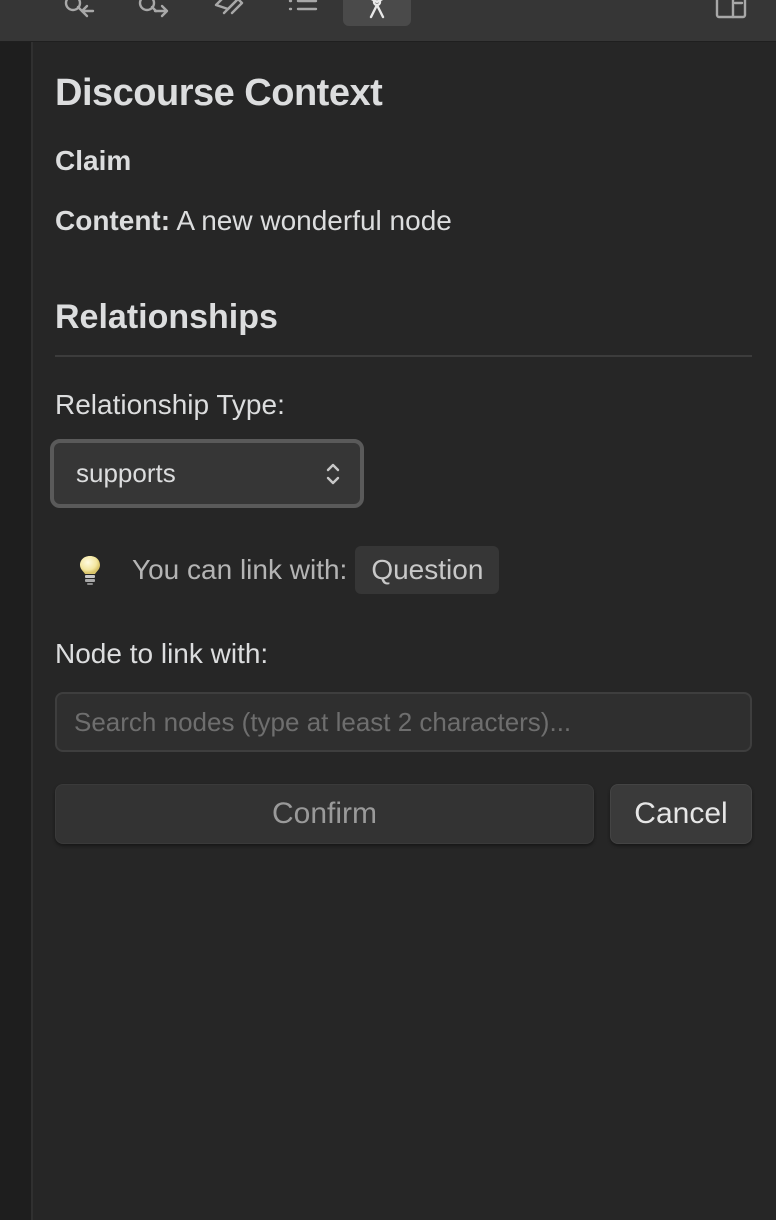 The width and height of the screenshot is (776, 1220). I want to click on split-view-icon, so click(731, 9).